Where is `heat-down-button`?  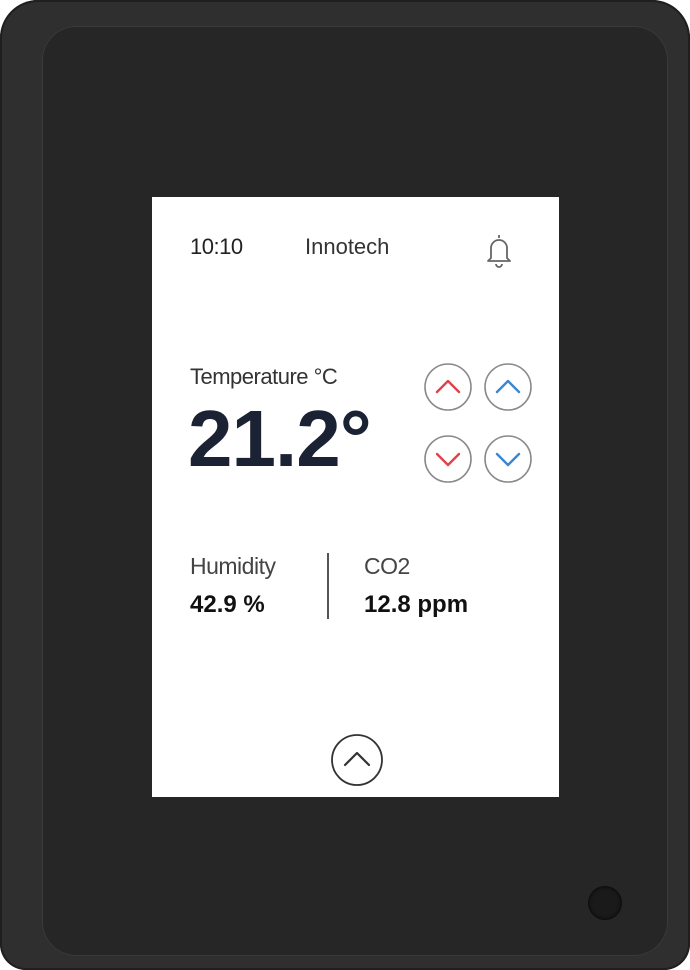
heat-down-button is located at coordinates (448, 459).